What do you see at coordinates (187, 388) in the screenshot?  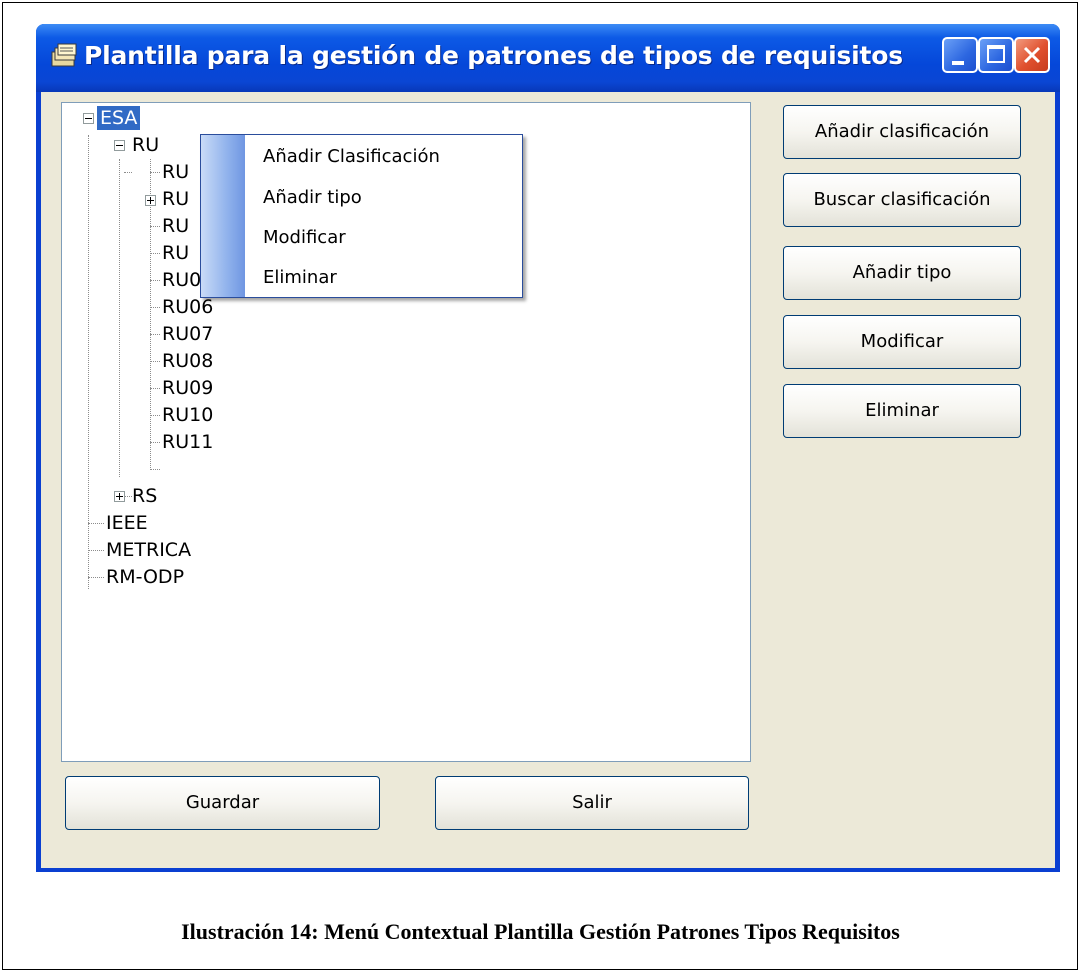 I see `tree-node: RU09` at bounding box center [187, 388].